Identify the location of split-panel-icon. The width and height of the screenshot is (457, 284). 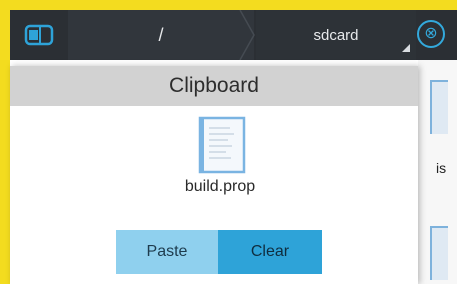
(39, 35).